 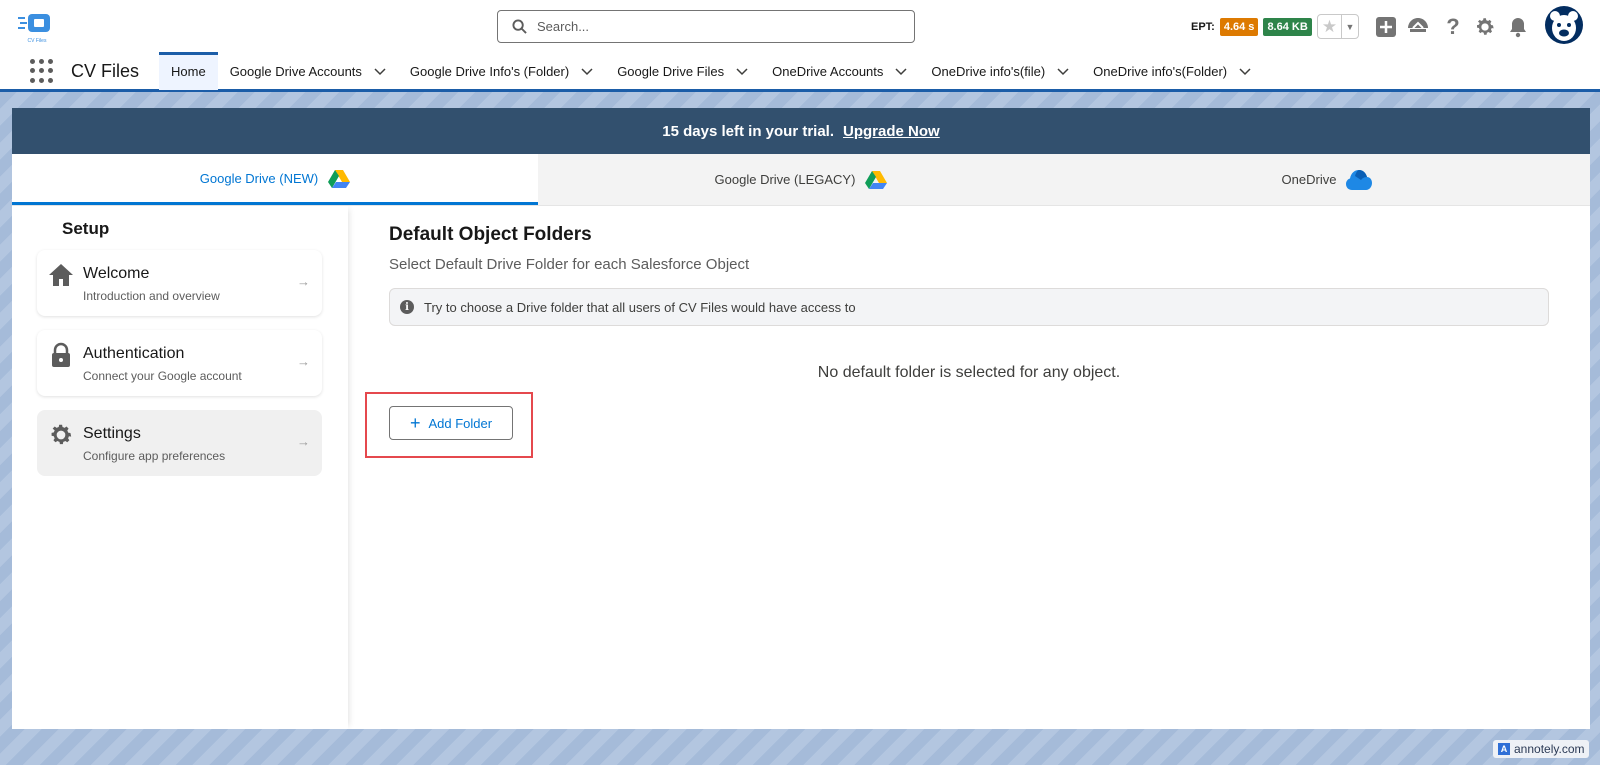 I want to click on ept-indicator: EPT: 4.64 s 8.64 KB, so click(x=1251, y=27).